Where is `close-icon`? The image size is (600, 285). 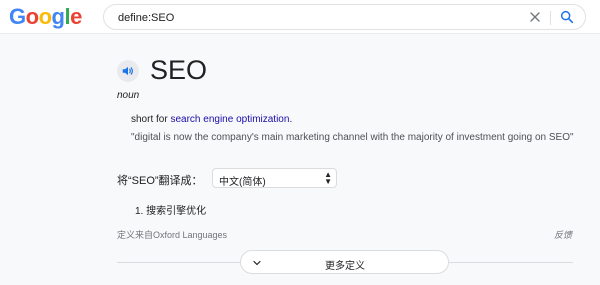
close-icon is located at coordinates (535, 17).